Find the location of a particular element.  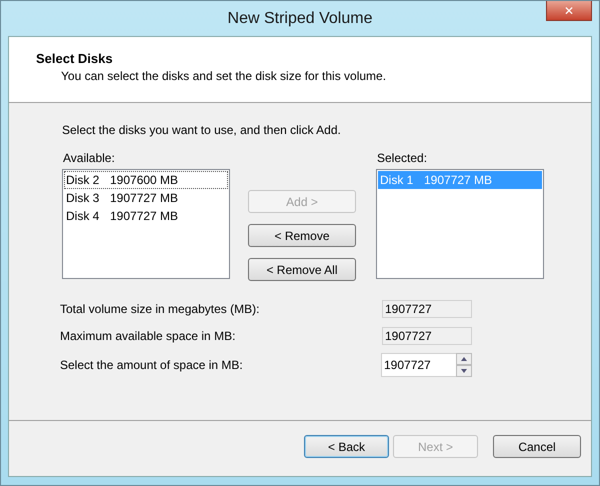

remove-all-button: < Remove All is located at coordinates (302, 269).